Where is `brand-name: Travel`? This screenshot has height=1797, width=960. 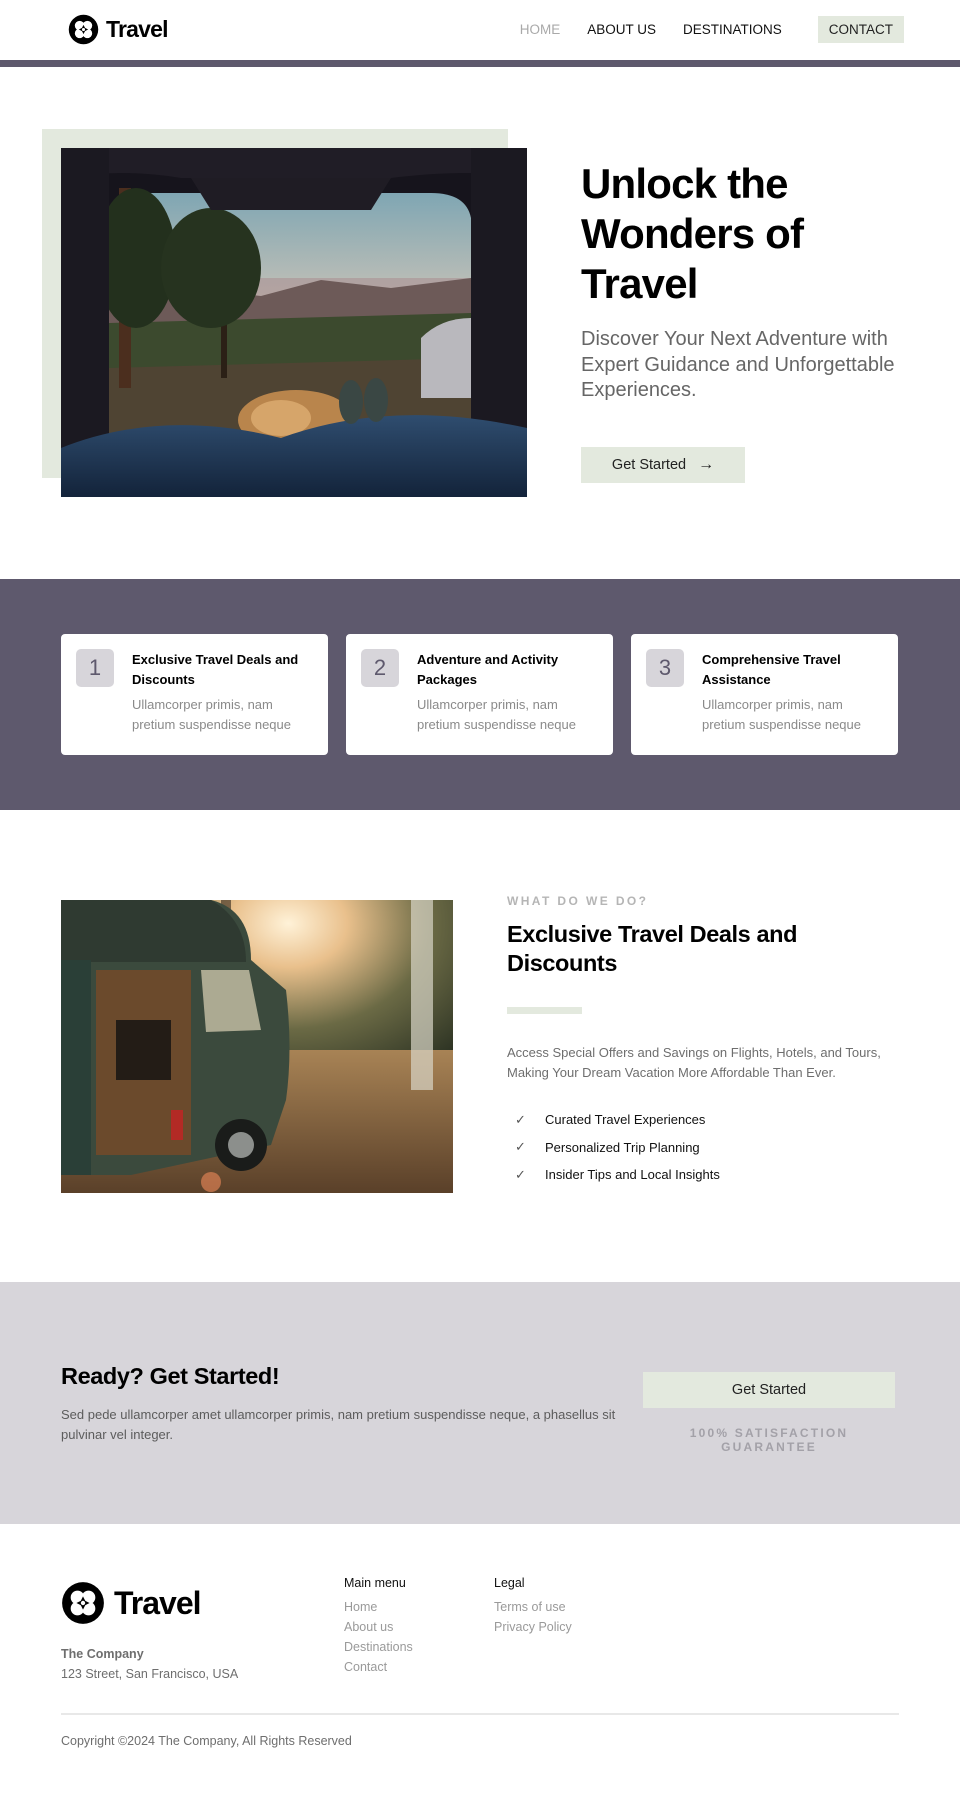 brand-name: Travel is located at coordinates (137, 29).